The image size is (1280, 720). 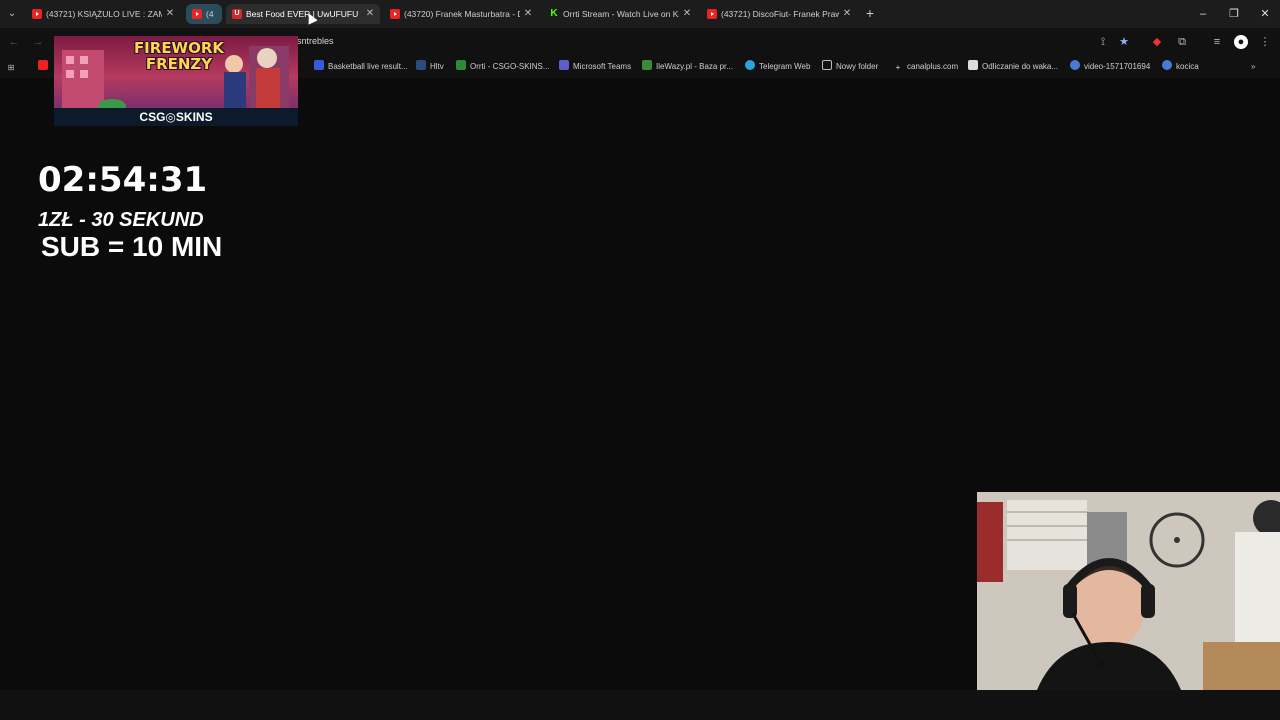 I want to click on webcam-feed, so click(x=1128, y=591).